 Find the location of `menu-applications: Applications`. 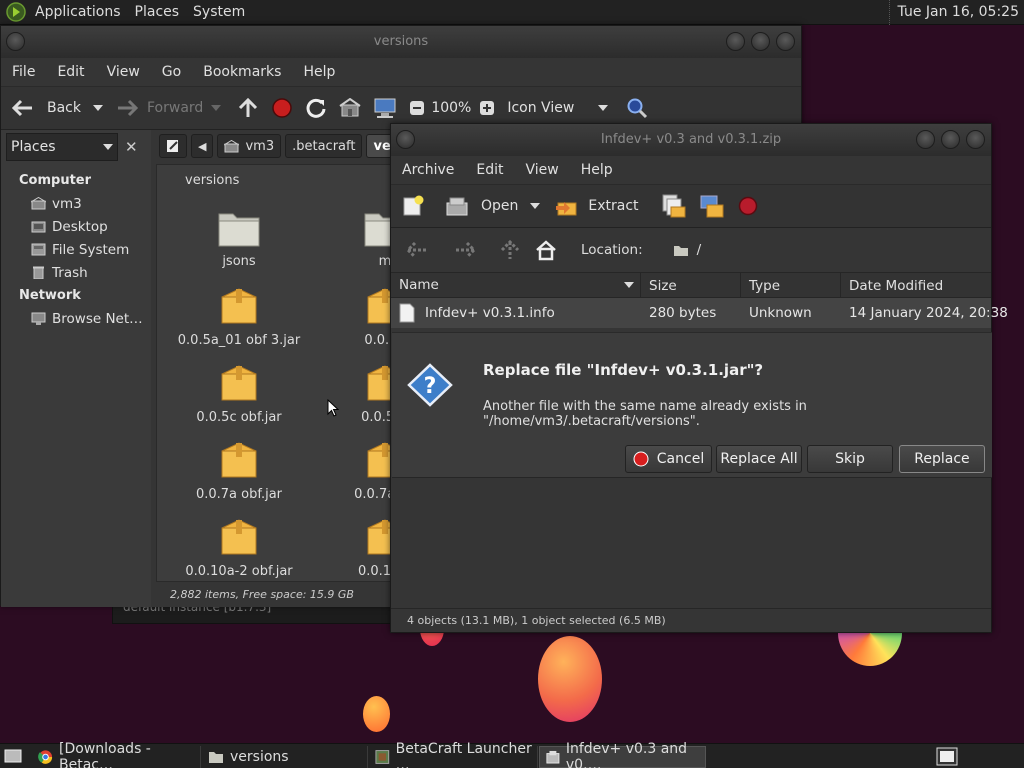

menu-applications: Applications is located at coordinates (78, 12).